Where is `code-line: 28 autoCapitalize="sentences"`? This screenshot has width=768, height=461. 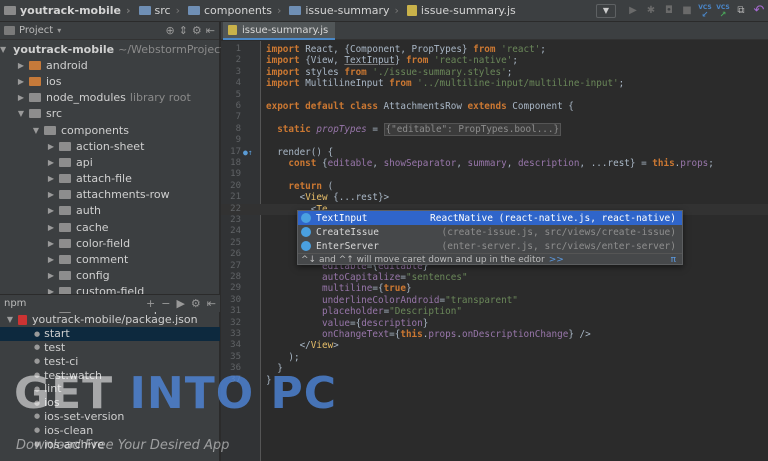 code-line: 28 autoCapitalize="sentences" is located at coordinates (494, 277).